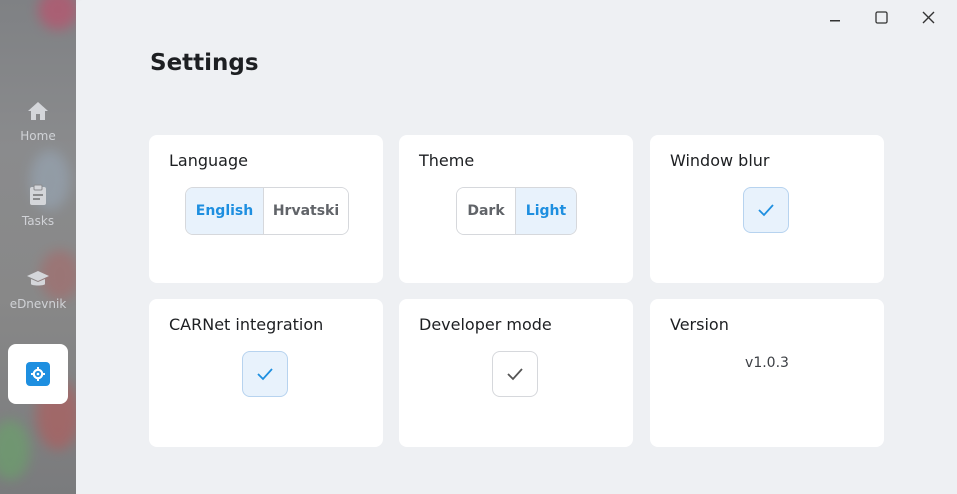 This screenshot has width=957, height=494. I want to click on card-title: Developer mode, so click(485, 324).